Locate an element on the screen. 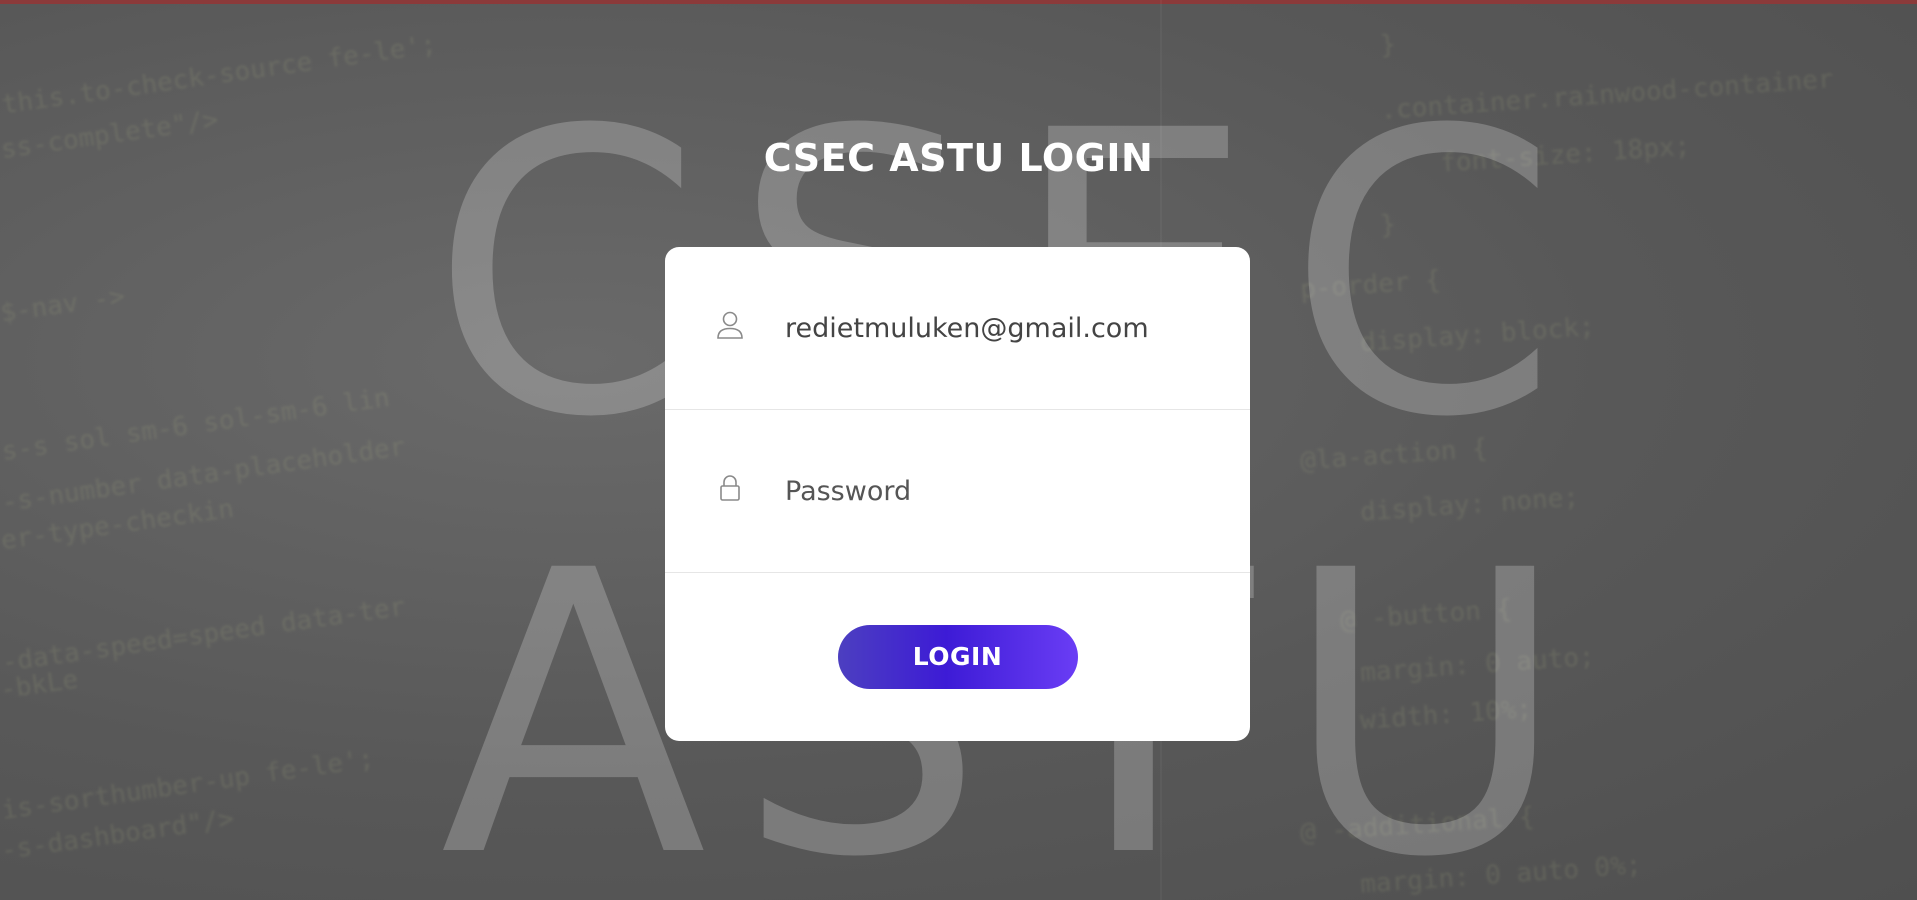  password-input is located at coordinates (1002, 491).